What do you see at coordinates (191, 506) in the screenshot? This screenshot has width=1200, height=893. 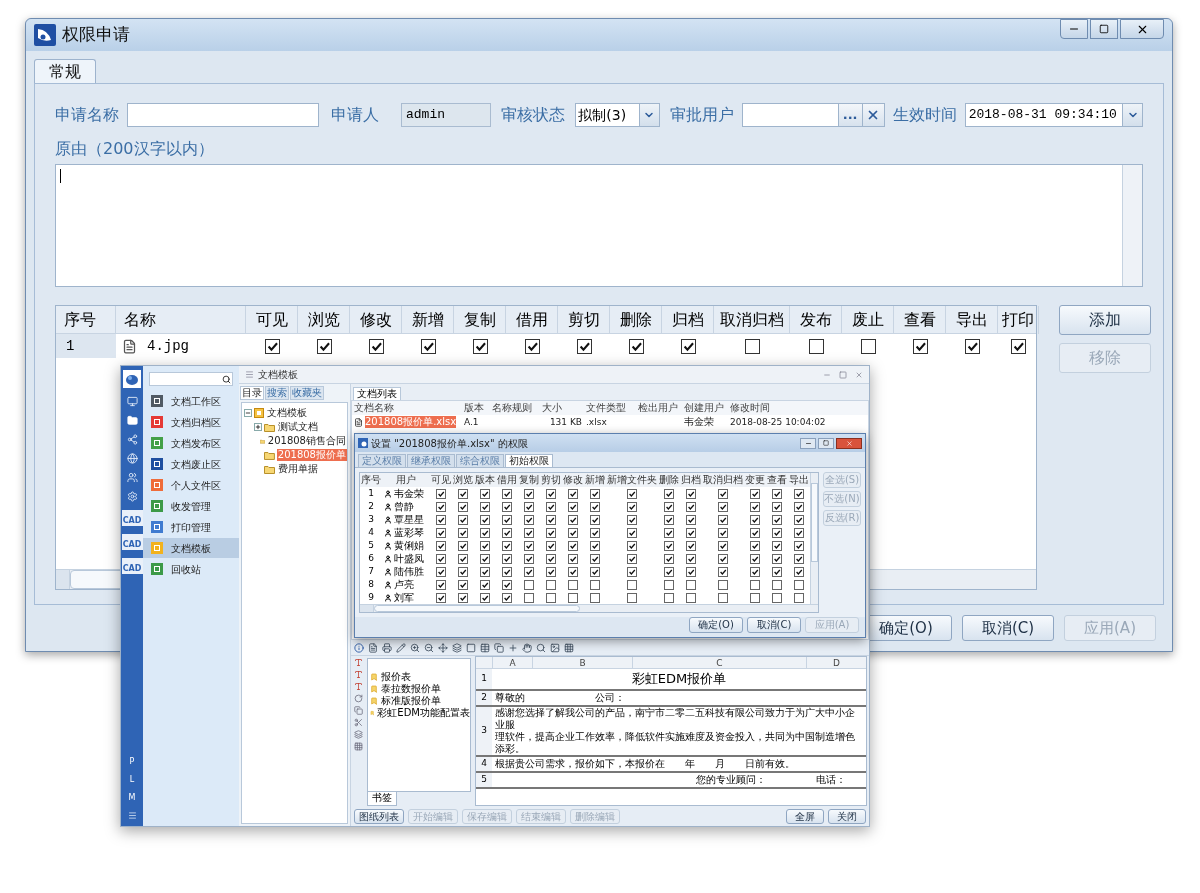 I see `nav-item: 收发管理` at bounding box center [191, 506].